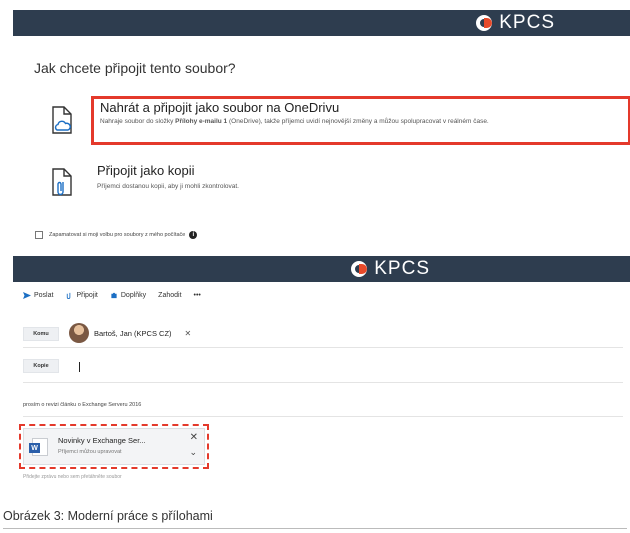 This screenshot has height=533, width=630. I want to click on attachment-permission: Příjemci můžou upravovat, so click(90, 452).